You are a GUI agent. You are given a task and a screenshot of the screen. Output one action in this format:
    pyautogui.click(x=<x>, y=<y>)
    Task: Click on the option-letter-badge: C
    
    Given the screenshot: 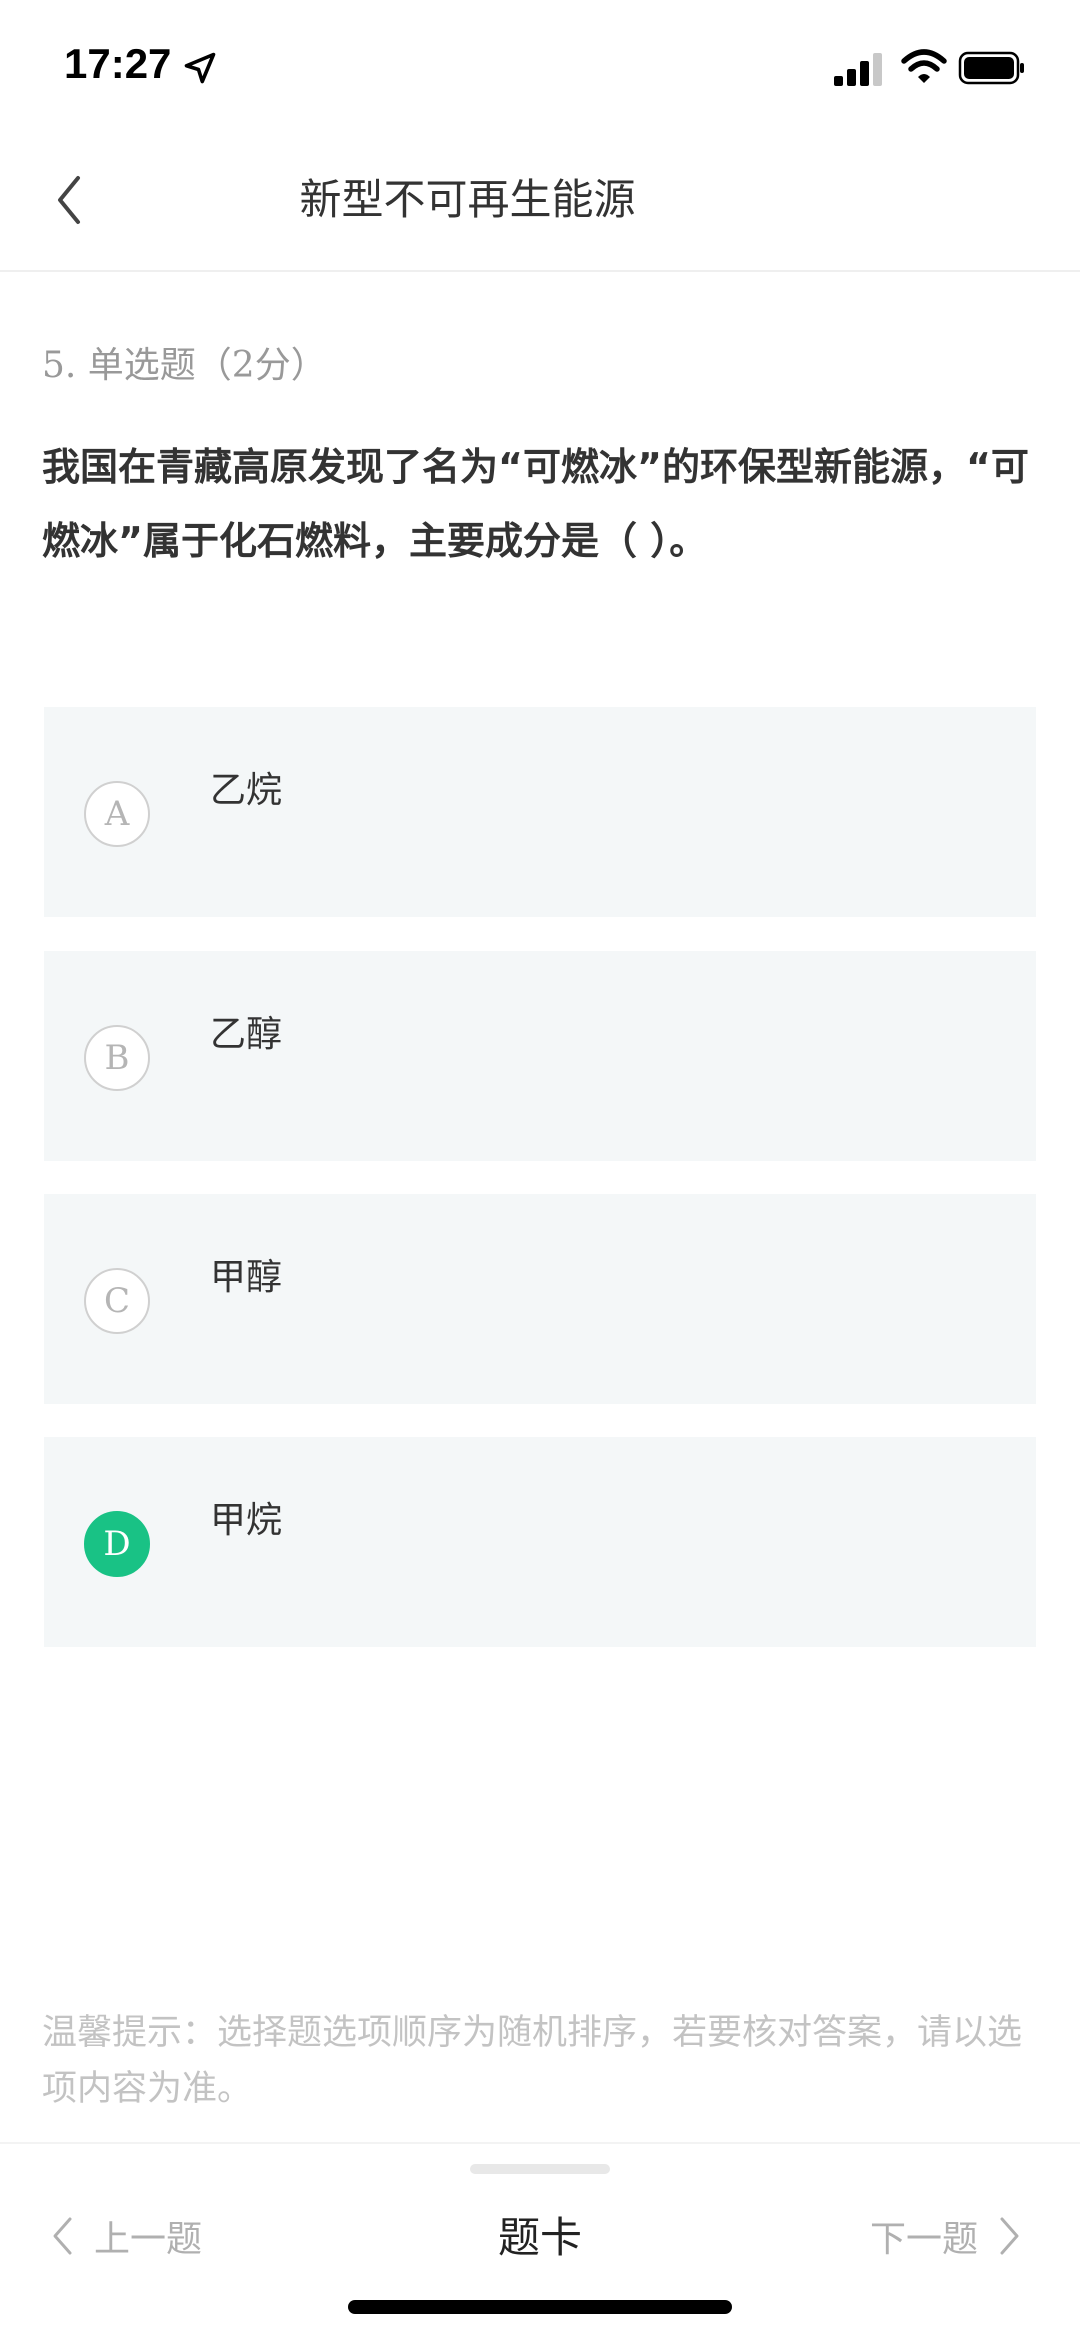 What is the action you would take?
    pyautogui.click(x=117, y=1301)
    